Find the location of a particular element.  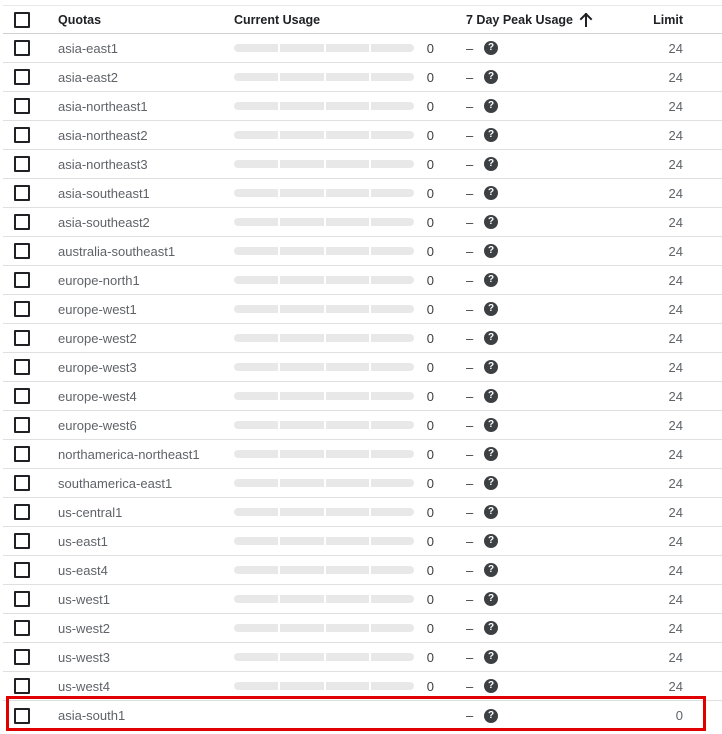

table-row: southamerica-east1 0 –? 24 is located at coordinates (362, 483).